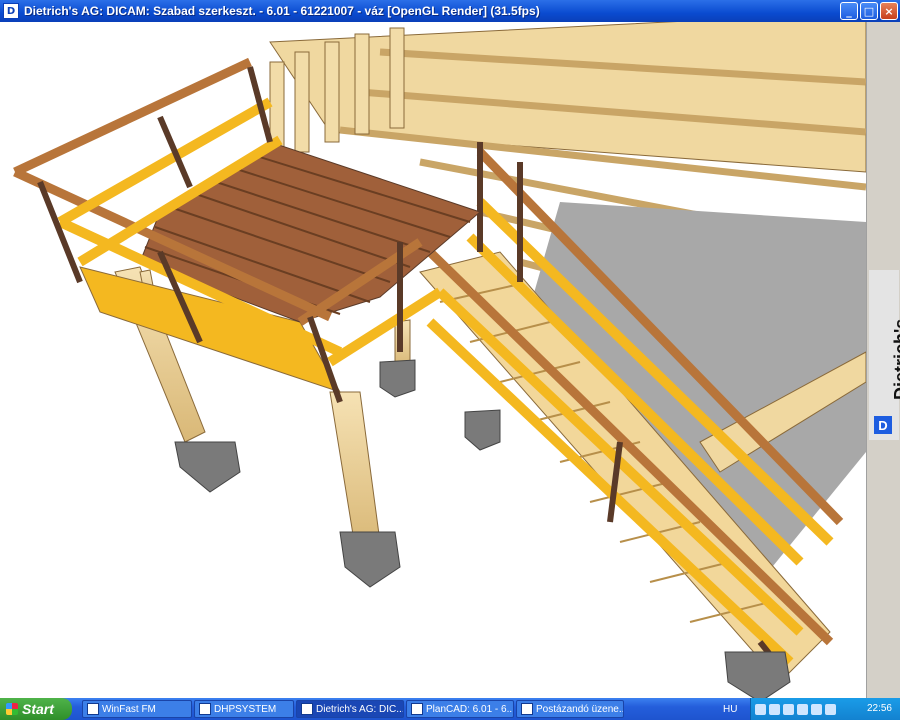 Image resolution: width=900 pixels, height=720 pixels. I want to click on taskbar-item-dhpsystem: DHPSYSTEM, so click(244, 709).